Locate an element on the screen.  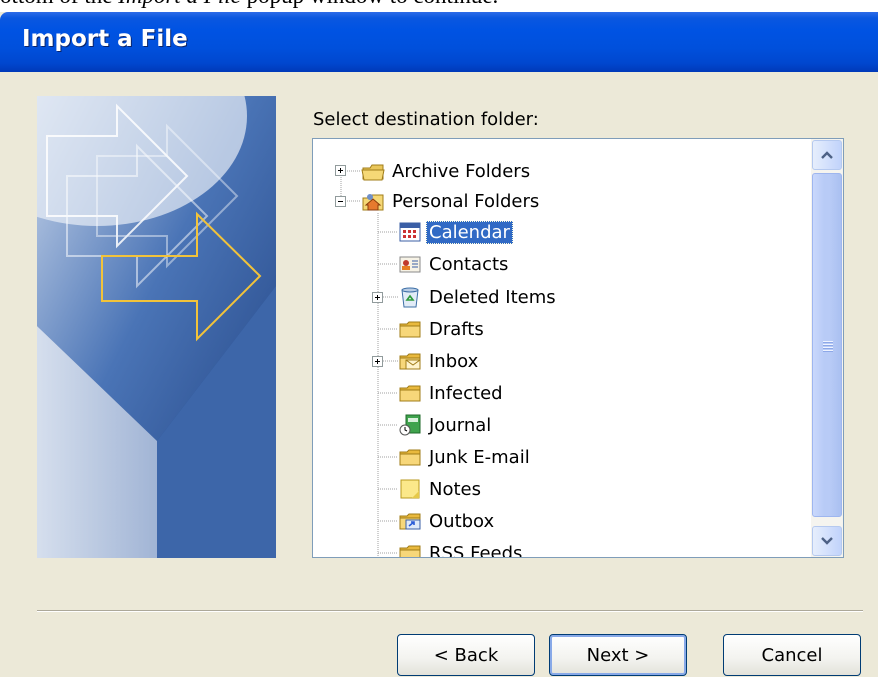
caption-emphasis: Import a File is located at coordinates (179, 4).